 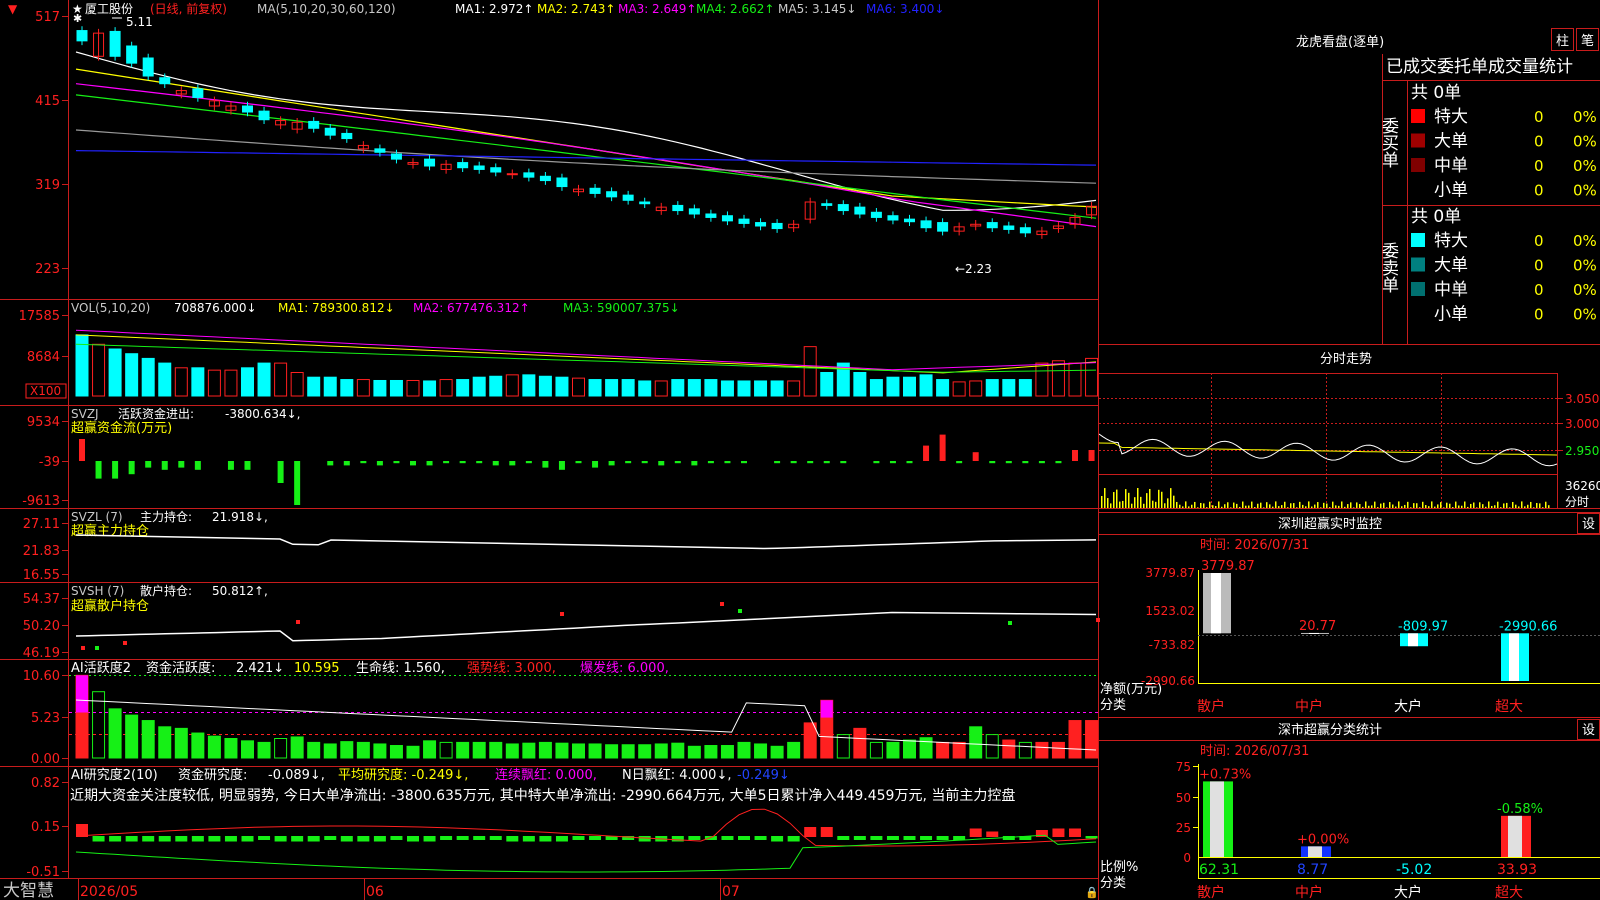 I want to click on order-pct: 0%, so click(x=1585, y=315).